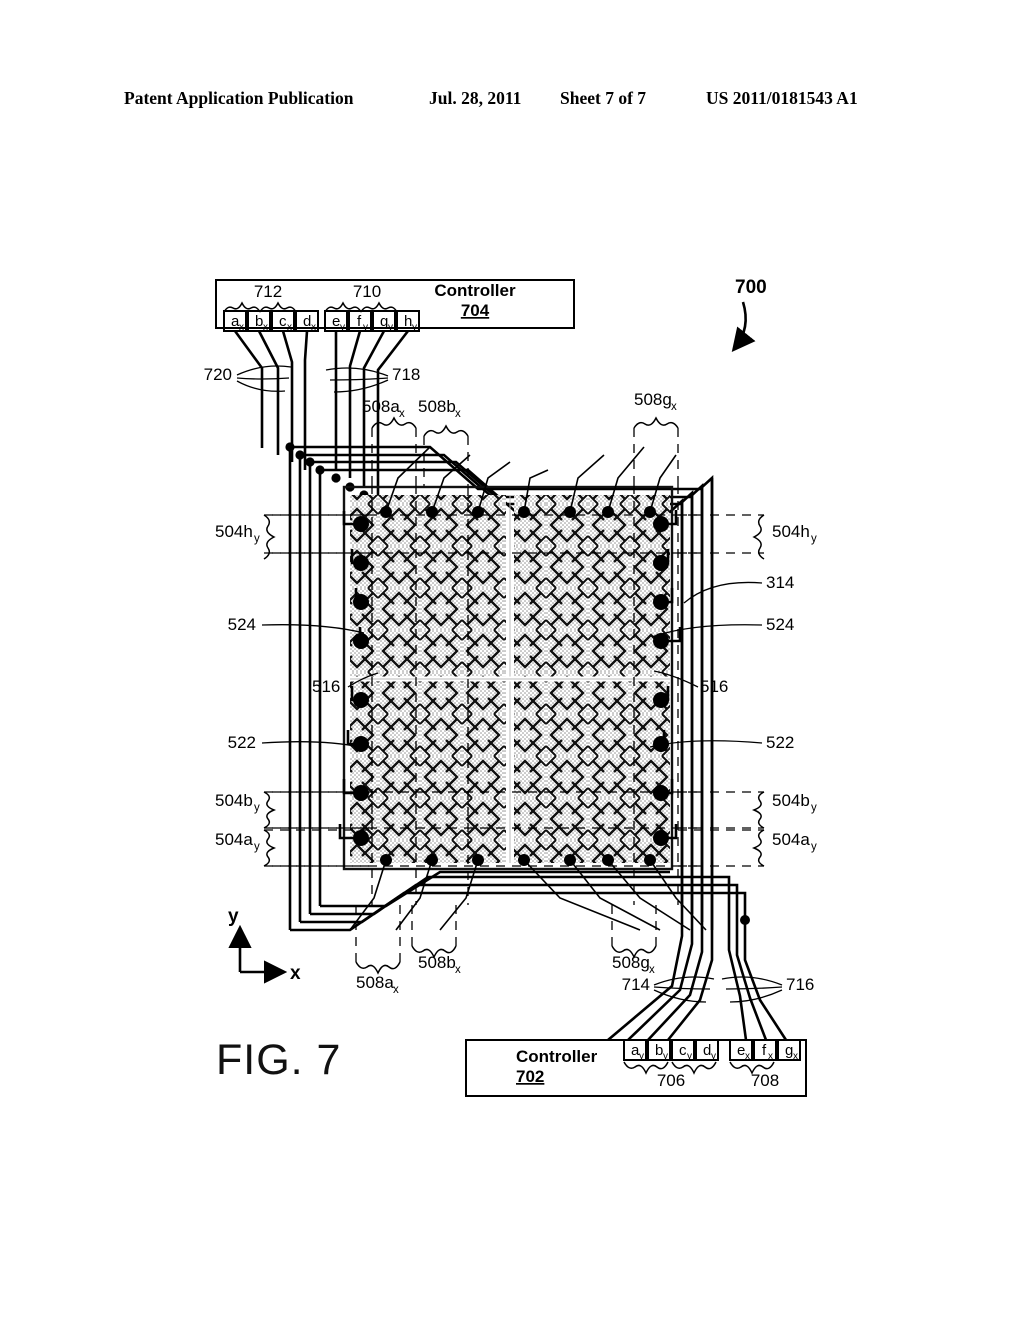 The width and height of the screenshot is (1024, 1320). What do you see at coordinates (402, 414) in the screenshot?
I see `col-508ax-top-sub: x` at bounding box center [402, 414].